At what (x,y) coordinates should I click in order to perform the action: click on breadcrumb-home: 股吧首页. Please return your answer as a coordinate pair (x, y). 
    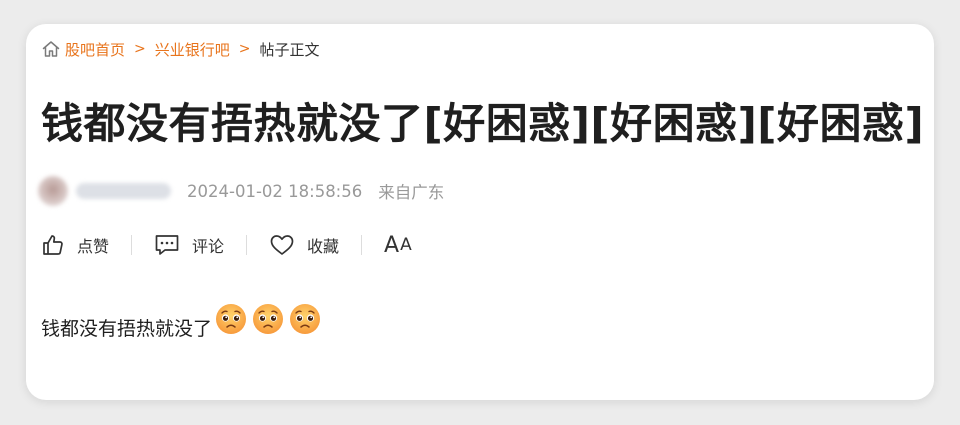
    Looking at the image, I should click on (95, 49).